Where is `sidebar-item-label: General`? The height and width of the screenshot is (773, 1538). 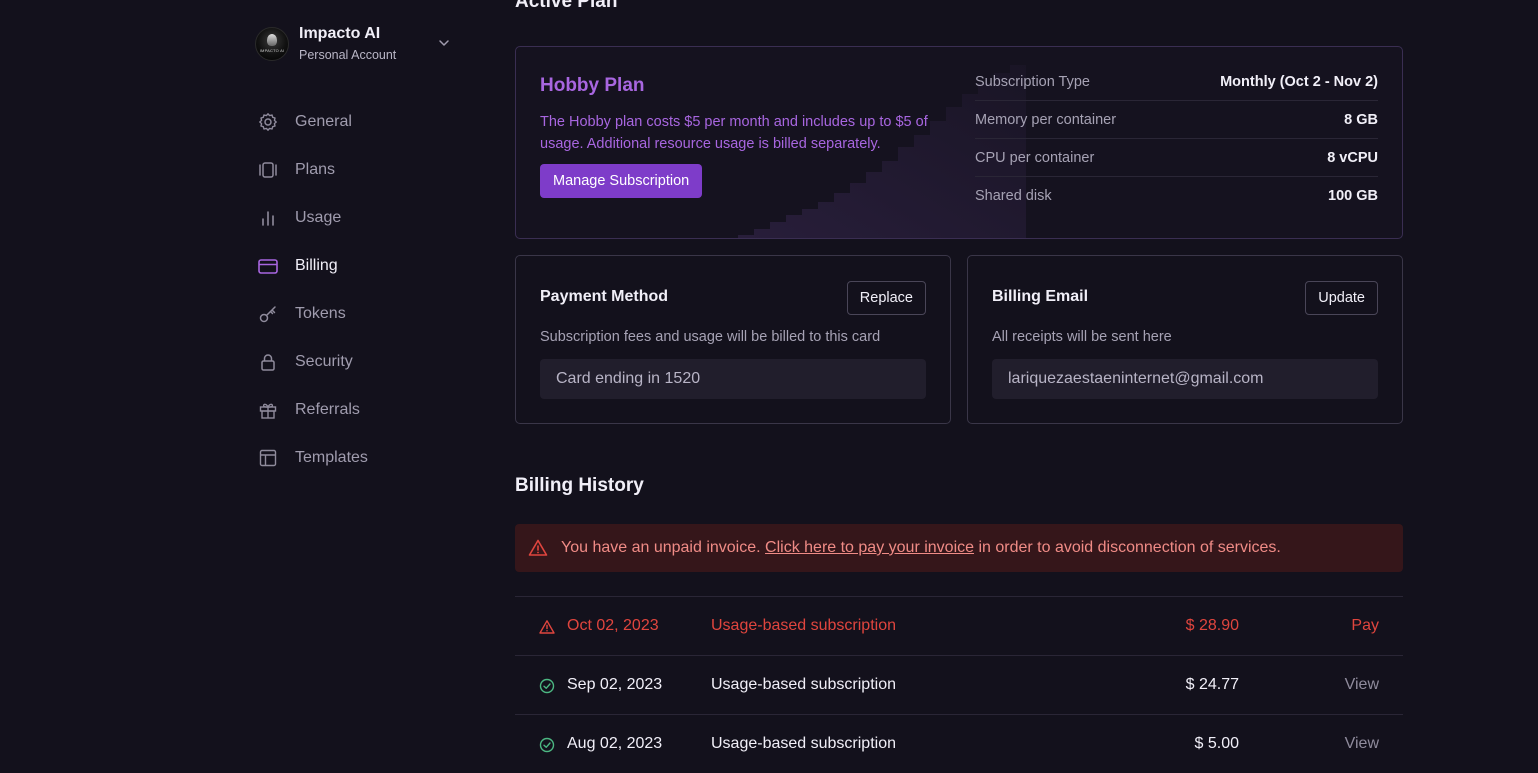 sidebar-item-label: General is located at coordinates (323, 121).